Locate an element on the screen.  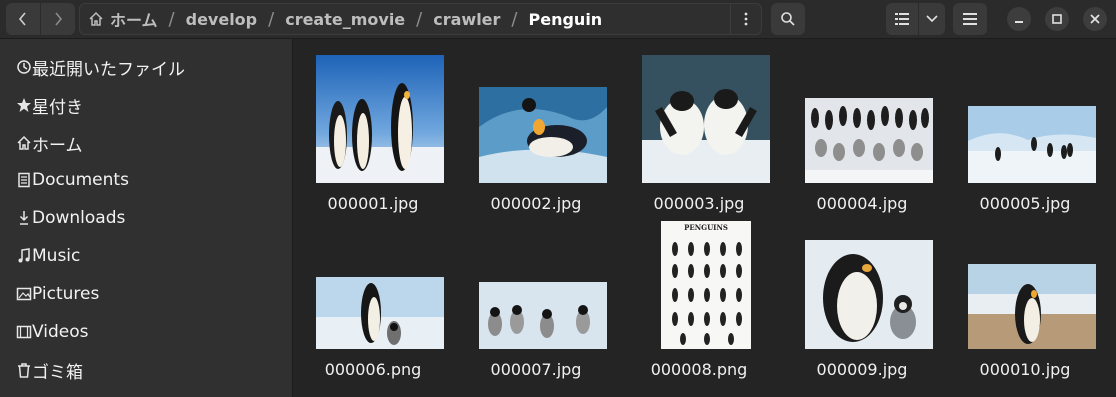
search-button is located at coordinates (788, 19).